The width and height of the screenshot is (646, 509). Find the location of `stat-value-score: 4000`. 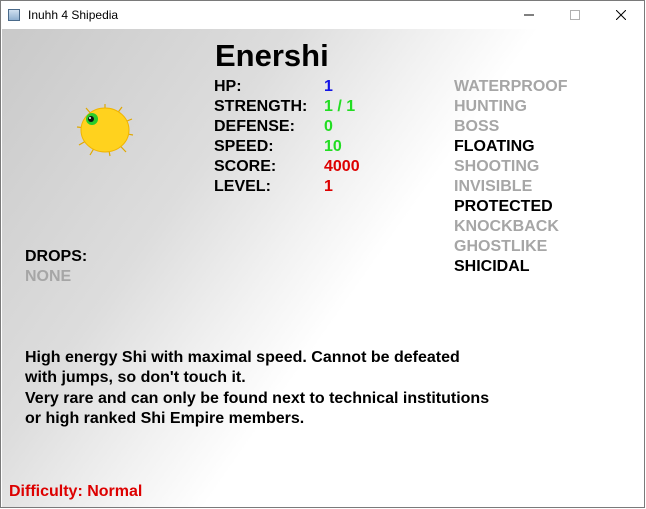

stat-value-score: 4000 is located at coordinates (342, 166).